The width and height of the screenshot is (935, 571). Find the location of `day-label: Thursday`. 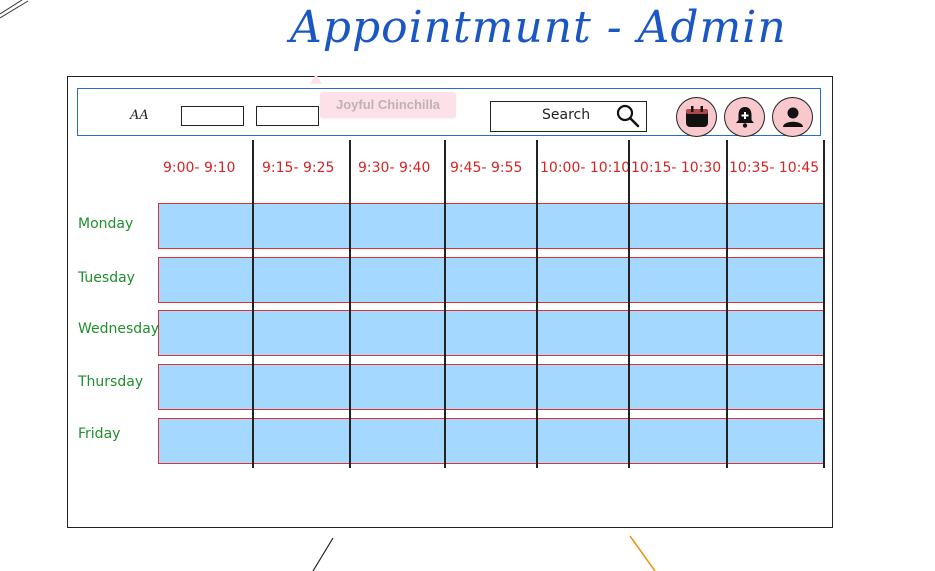

day-label: Thursday is located at coordinates (111, 382).